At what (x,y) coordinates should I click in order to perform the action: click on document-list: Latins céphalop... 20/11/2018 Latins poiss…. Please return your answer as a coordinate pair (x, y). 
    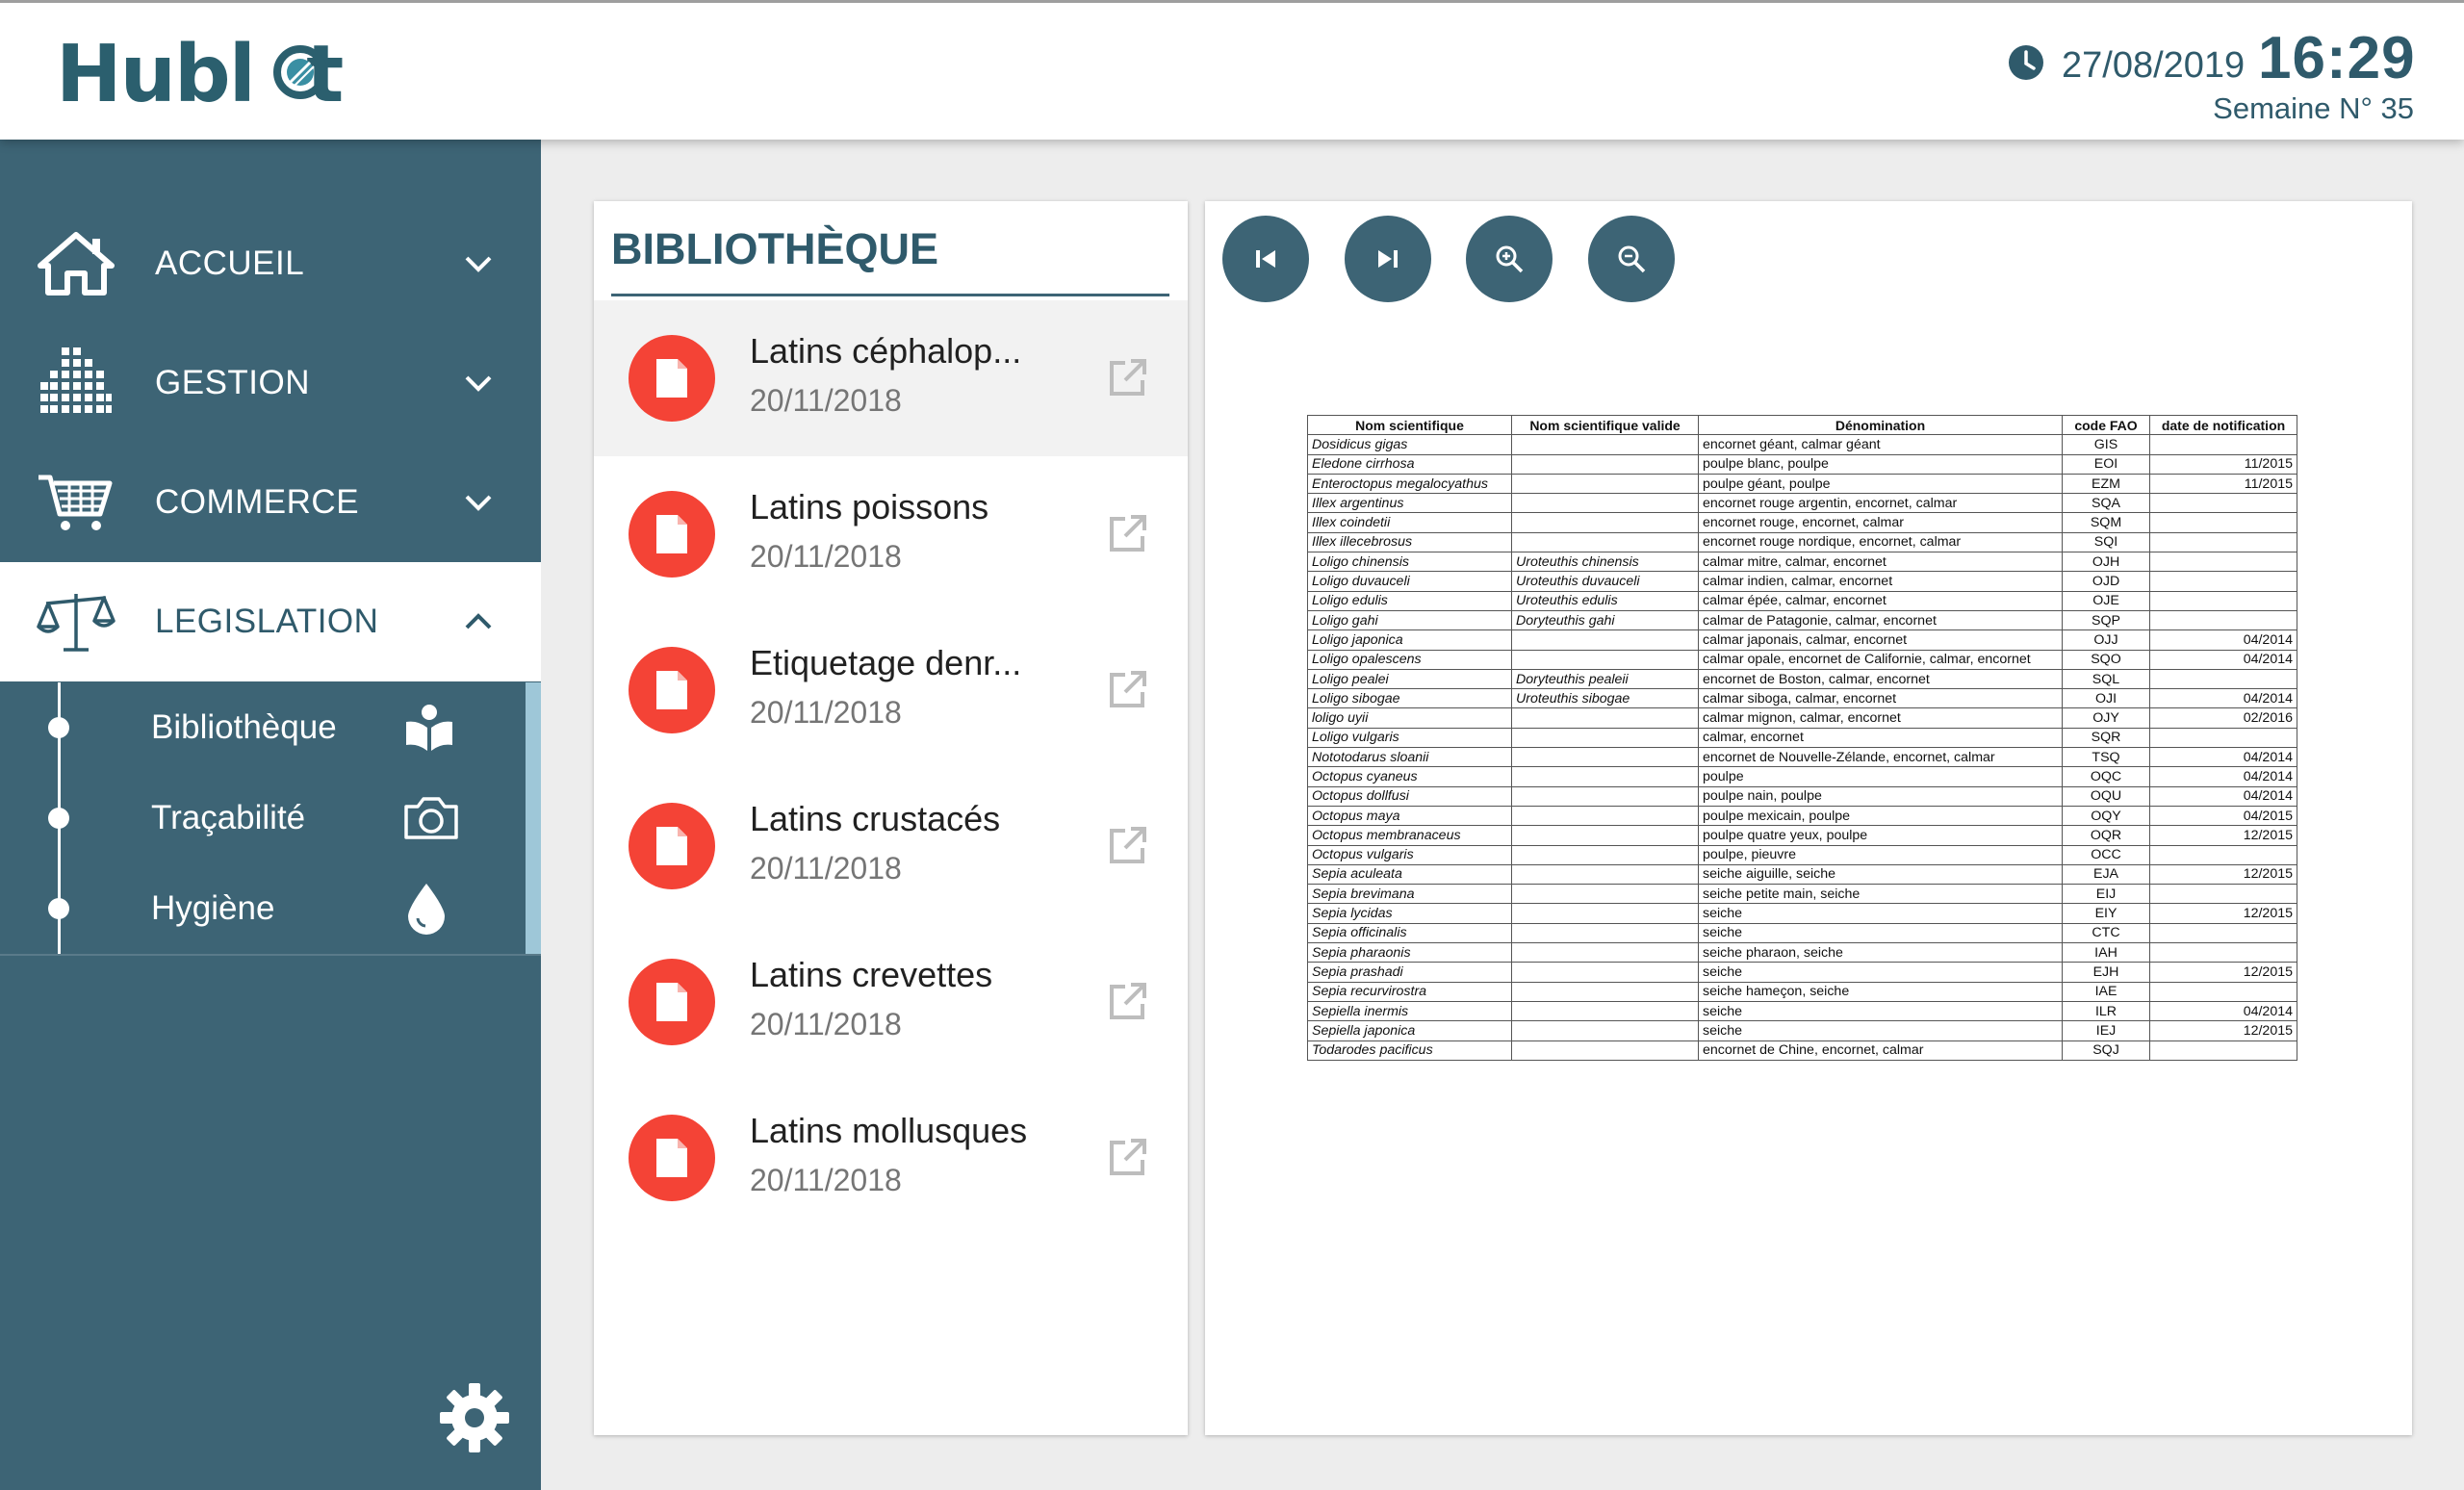
    Looking at the image, I should click on (891, 757).